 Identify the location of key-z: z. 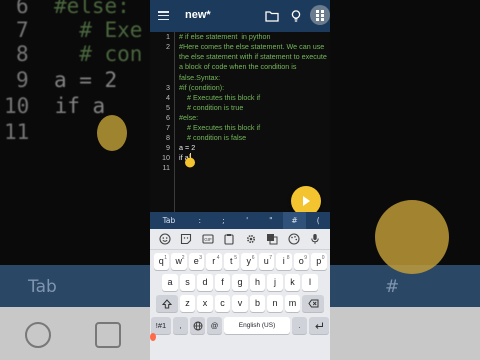
(187, 303).